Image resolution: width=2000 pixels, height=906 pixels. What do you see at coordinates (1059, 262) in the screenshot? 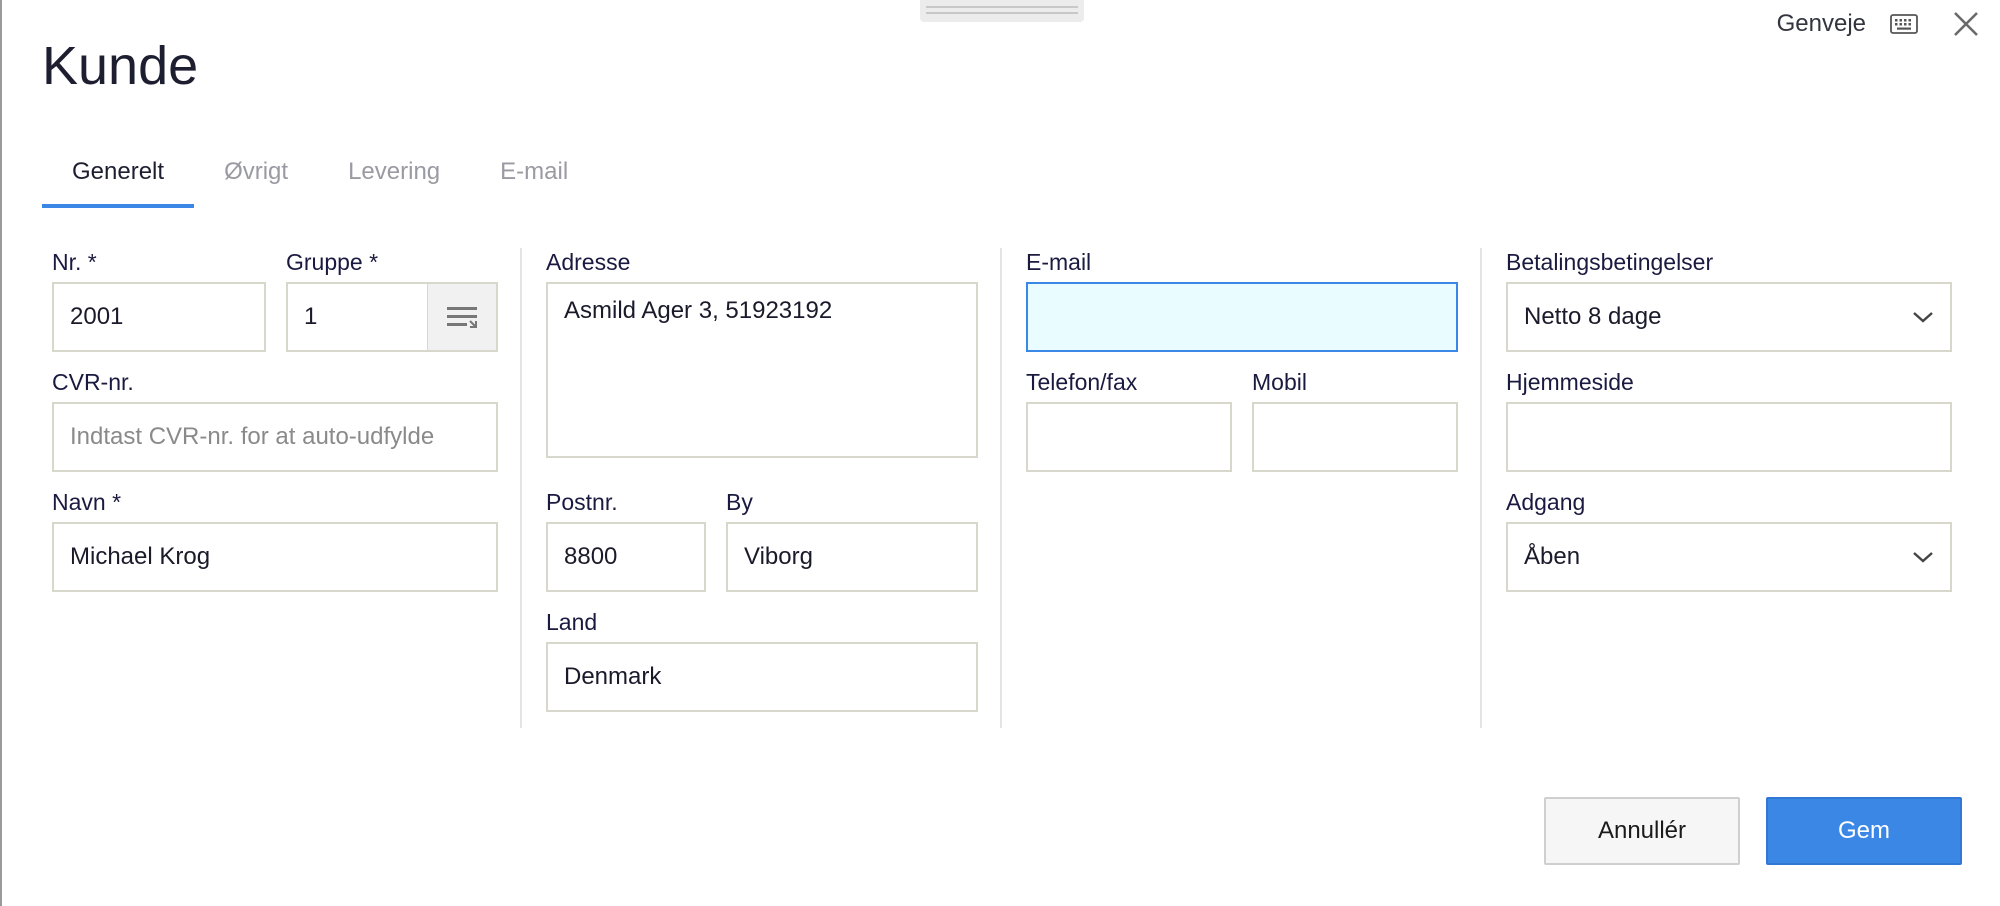
I see `email-label: E-mail` at bounding box center [1059, 262].